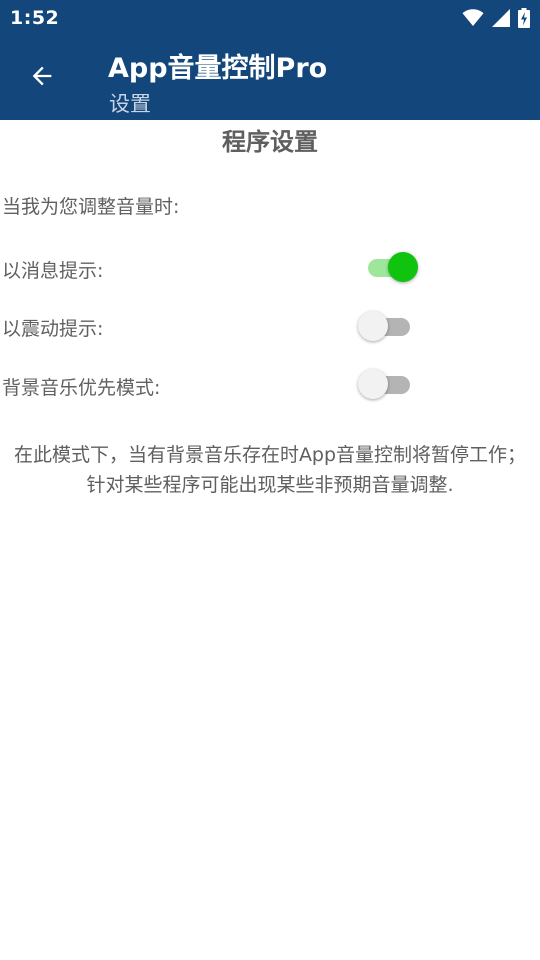 This screenshot has height=960, width=540. What do you see at coordinates (91, 207) in the screenshot?
I see `volume-adjust-label: 当我为您调整音量时:` at bounding box center [91, 207].